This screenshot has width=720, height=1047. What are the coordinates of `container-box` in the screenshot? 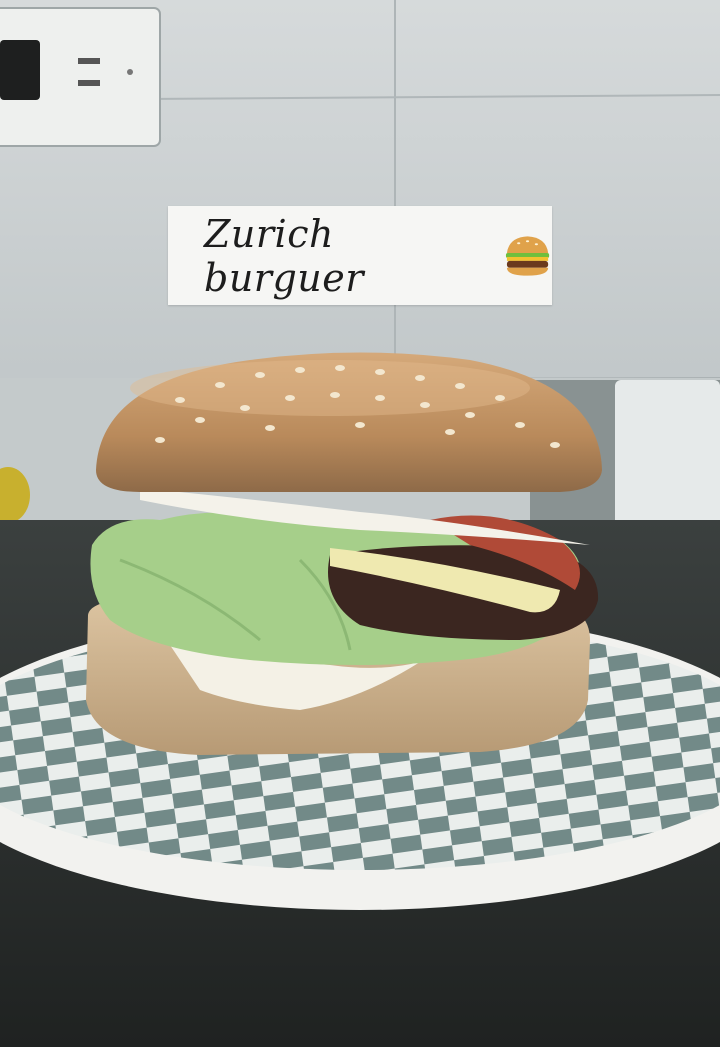 It's located at (667, 457).